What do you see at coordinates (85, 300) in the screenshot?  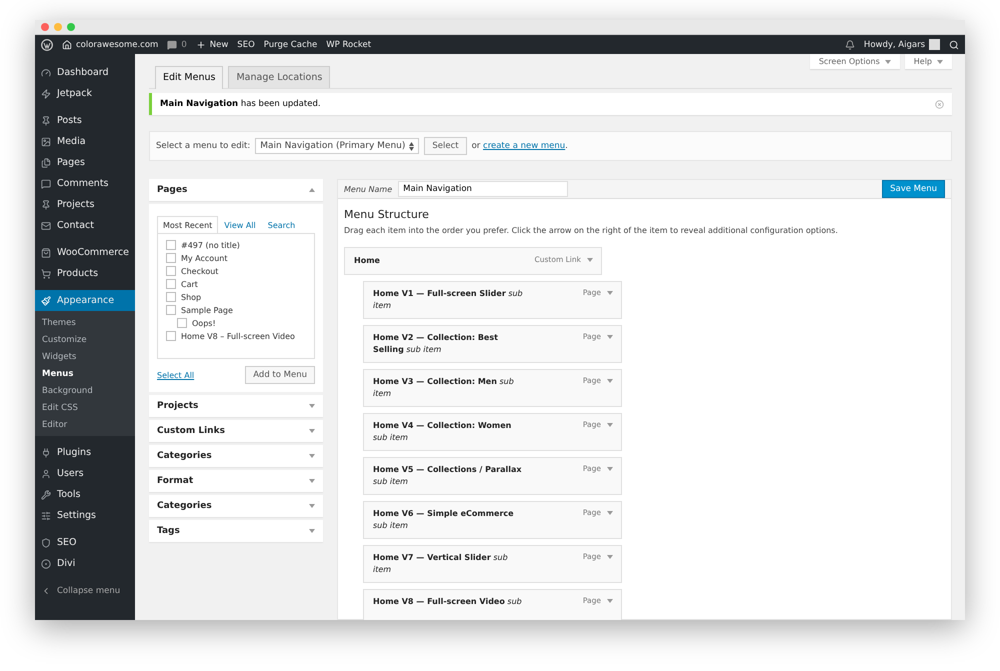 I see `sidebar-item: Appearance` at bounding box center [85, 300].